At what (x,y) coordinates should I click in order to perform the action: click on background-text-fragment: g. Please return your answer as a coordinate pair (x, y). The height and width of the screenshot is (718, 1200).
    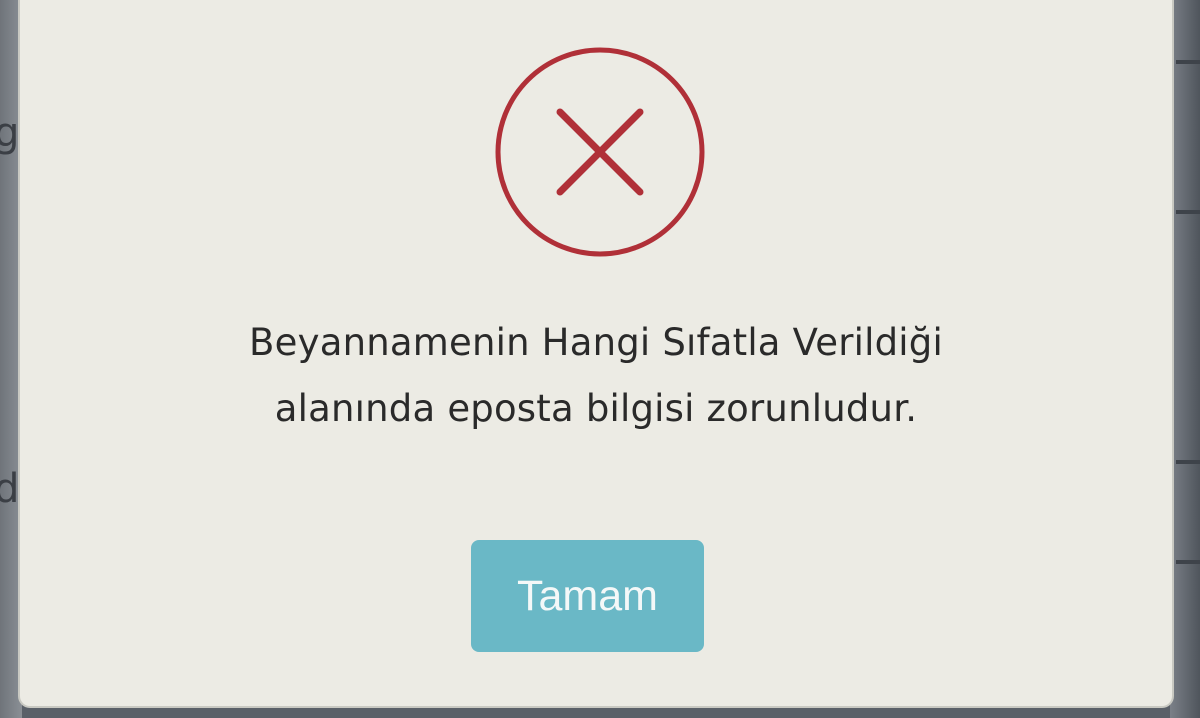
    Looking at the image, I should click on (10, 133).